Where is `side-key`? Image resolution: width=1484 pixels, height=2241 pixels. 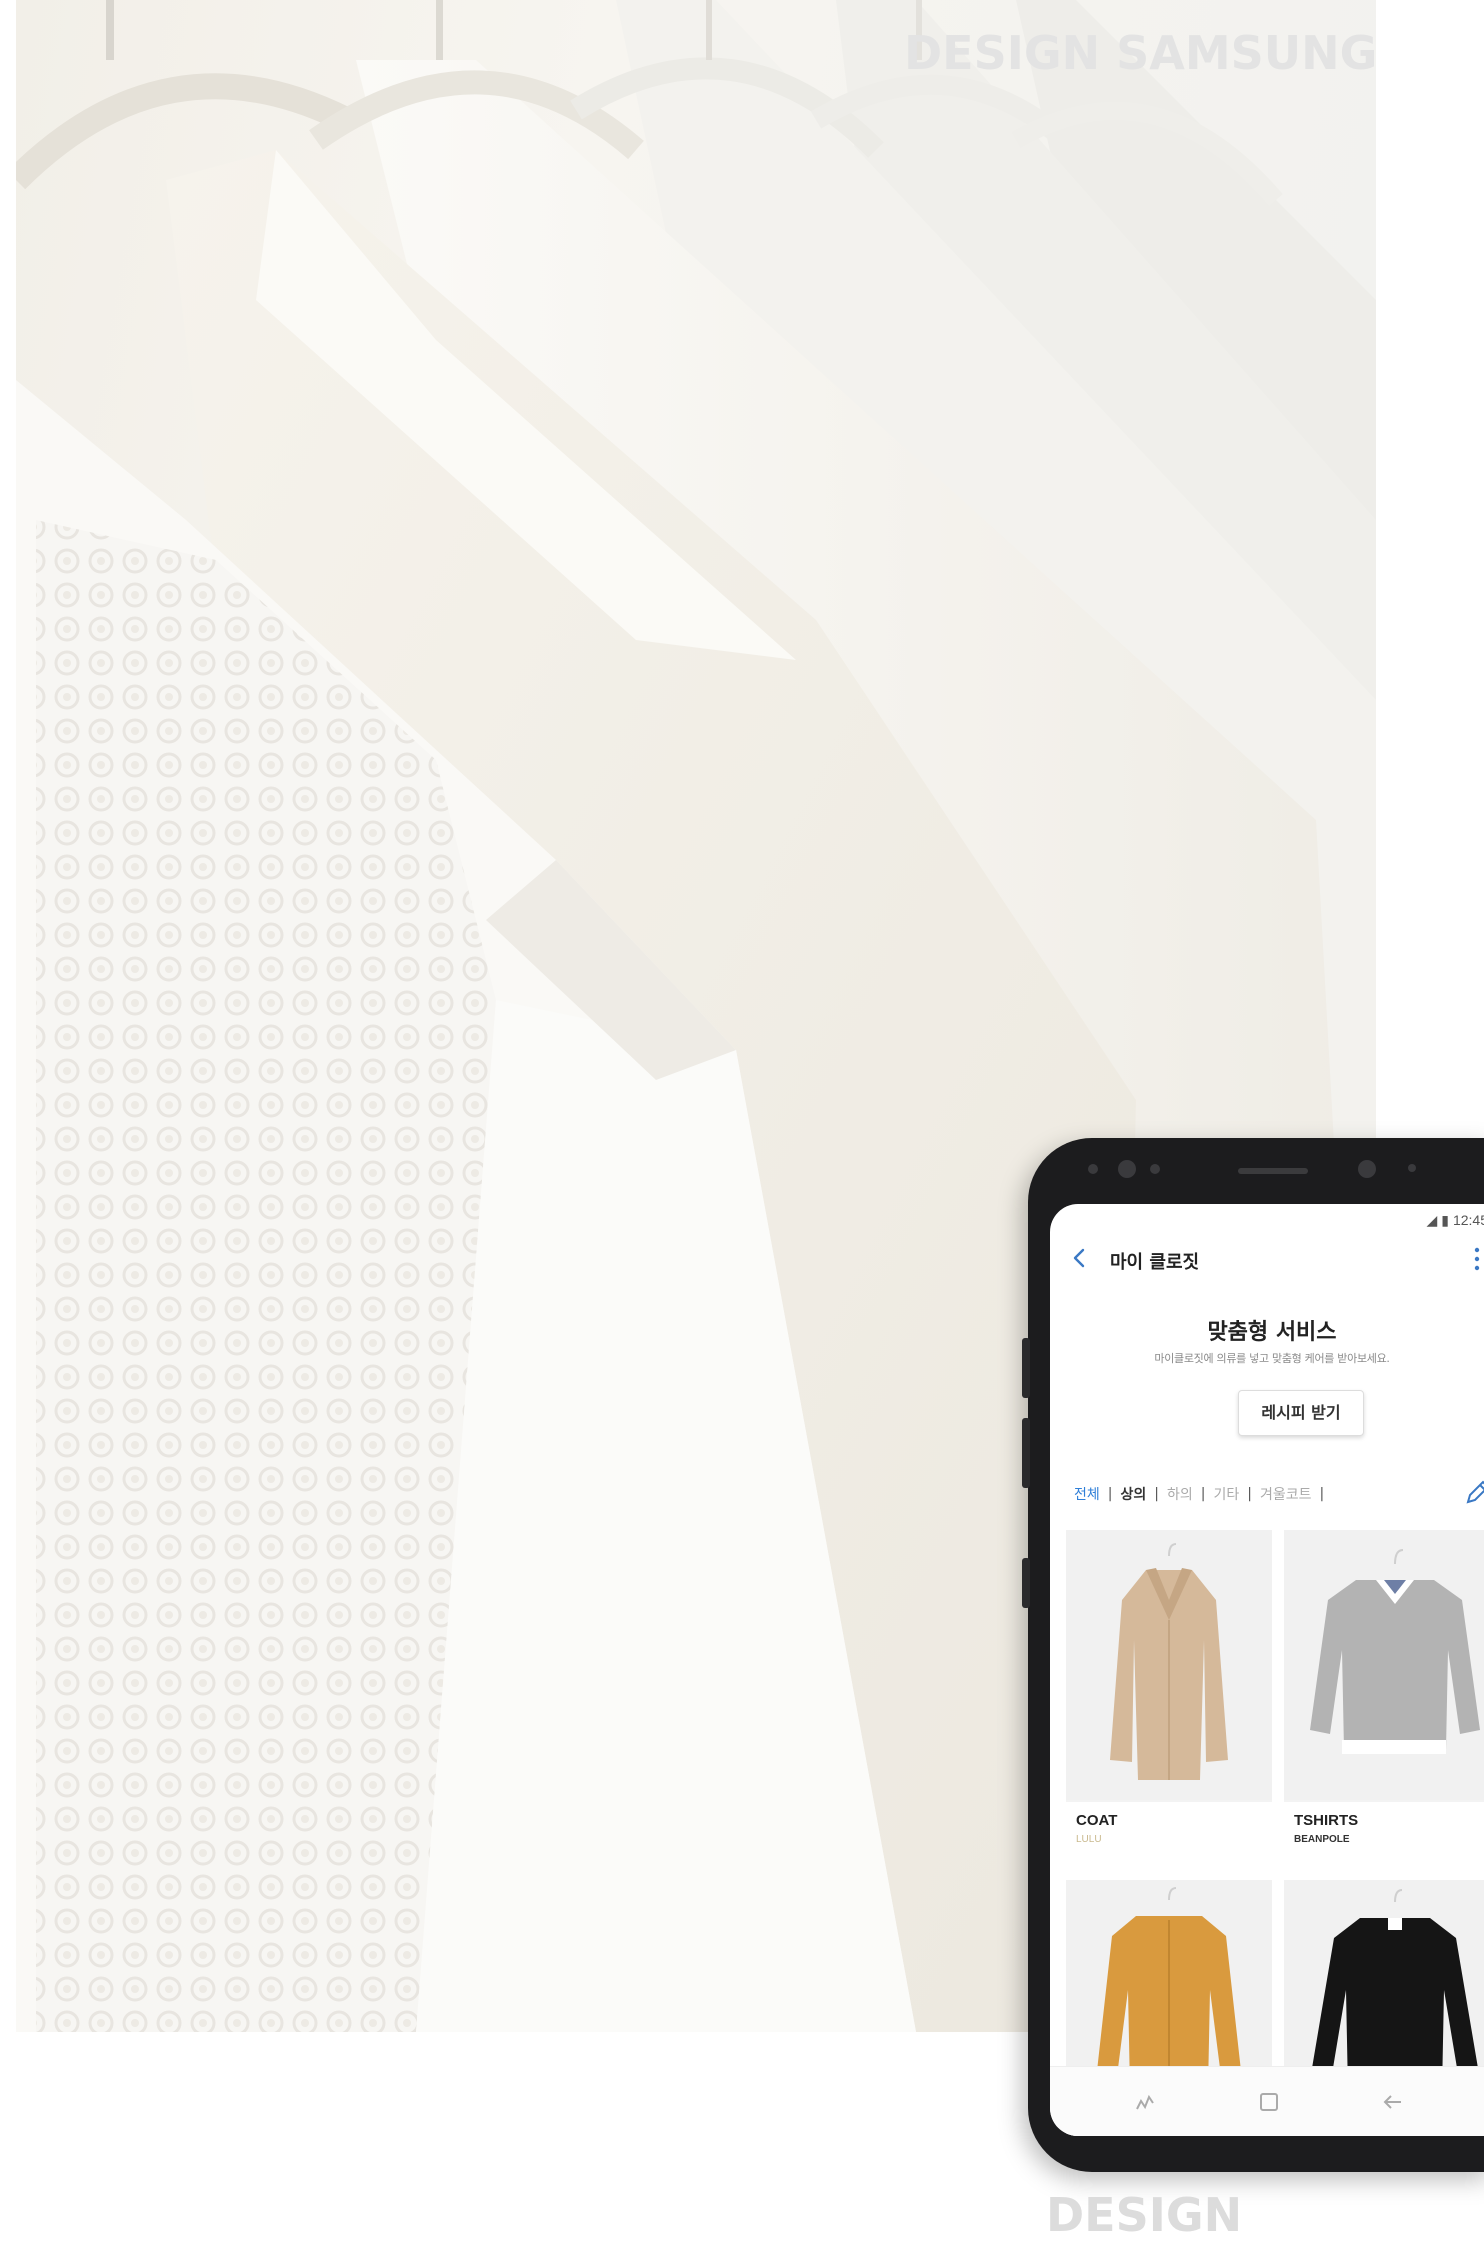 side-key is located at coordinates (1026, 1583).